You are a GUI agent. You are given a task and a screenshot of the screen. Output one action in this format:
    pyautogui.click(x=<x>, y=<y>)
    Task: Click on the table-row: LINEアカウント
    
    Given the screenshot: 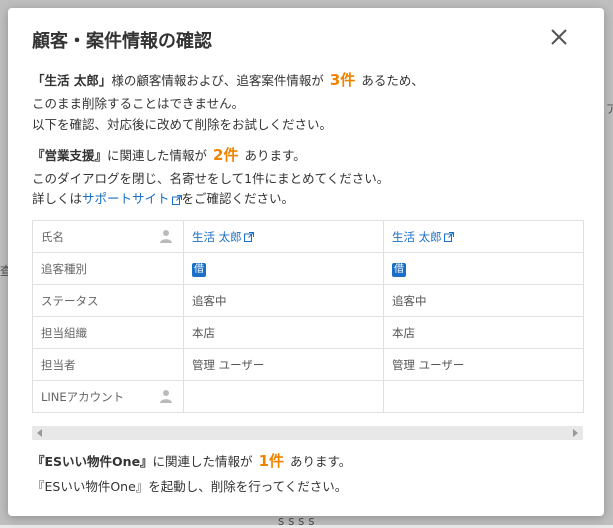 What is the action you would take?
    pyautogui.click(x=308, y=396)
    